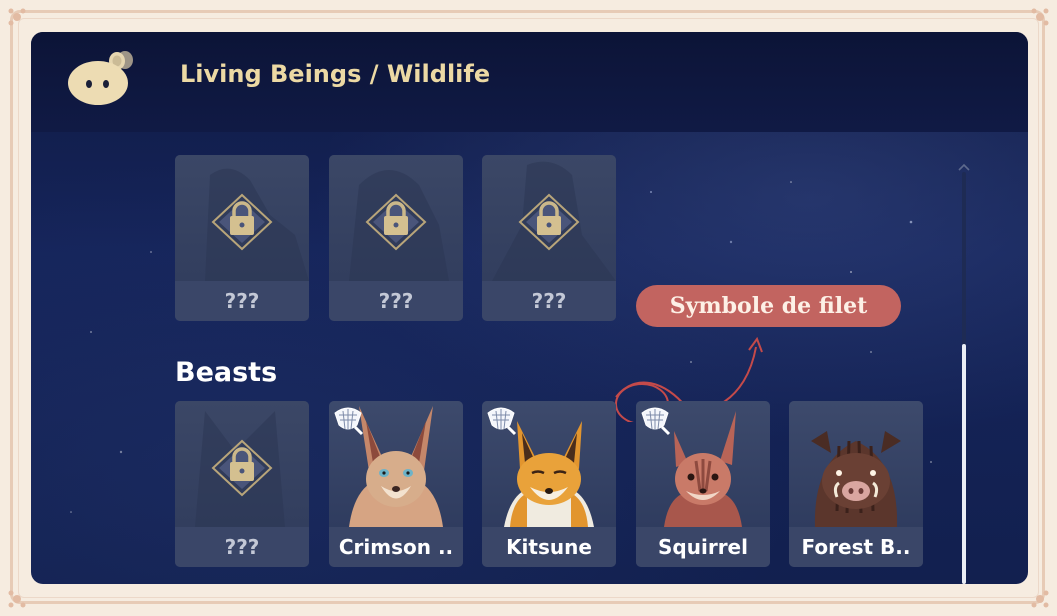 This screenshot has width=1057, height=616. I want to click on section-title-beasts: Beasts, so click(226, 372).